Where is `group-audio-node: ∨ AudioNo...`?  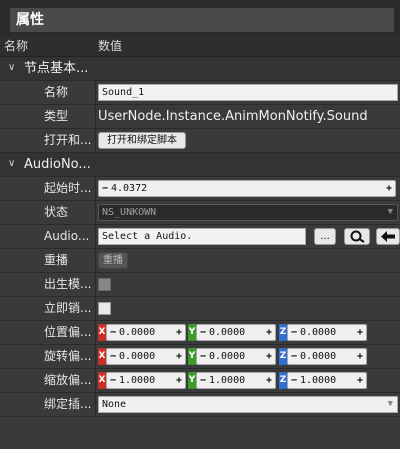
group-audio-node: ∨ AudioNo... is located at coordinates (200, 165).